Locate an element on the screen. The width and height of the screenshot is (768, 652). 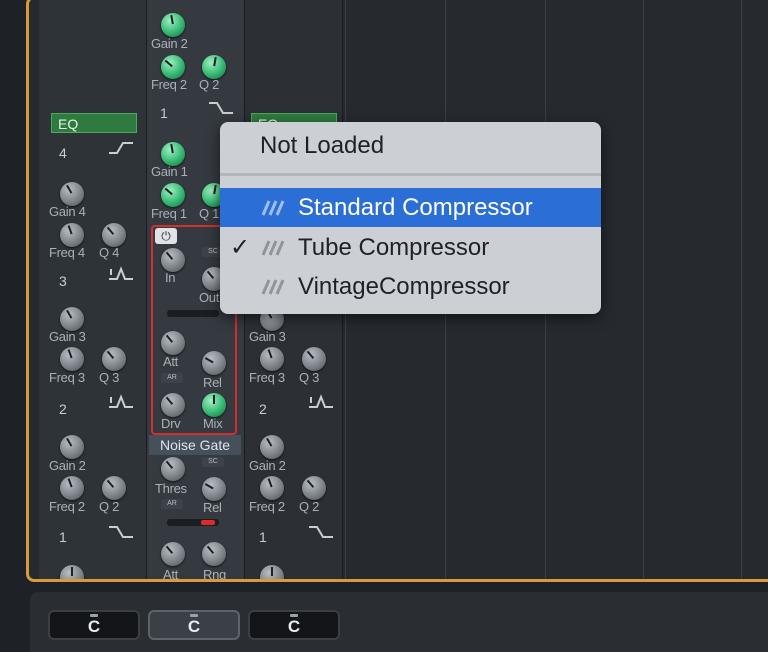
knob-label: Q 1 is located at coordinates (209, 213).